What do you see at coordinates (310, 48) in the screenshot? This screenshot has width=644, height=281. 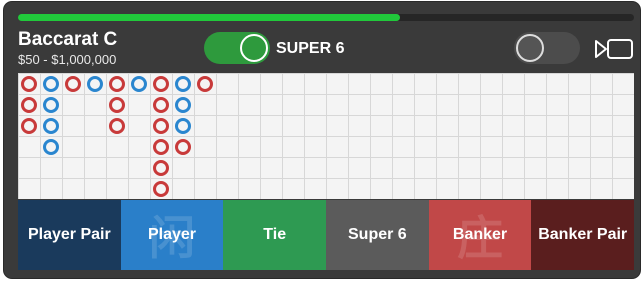 I see `super6-toggle-label: SUPER 6` at bounding box center [310, 48].